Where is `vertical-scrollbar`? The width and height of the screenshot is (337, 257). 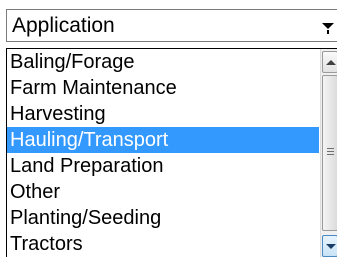
vertical-scrollbar is located at coordinates (328, 153).